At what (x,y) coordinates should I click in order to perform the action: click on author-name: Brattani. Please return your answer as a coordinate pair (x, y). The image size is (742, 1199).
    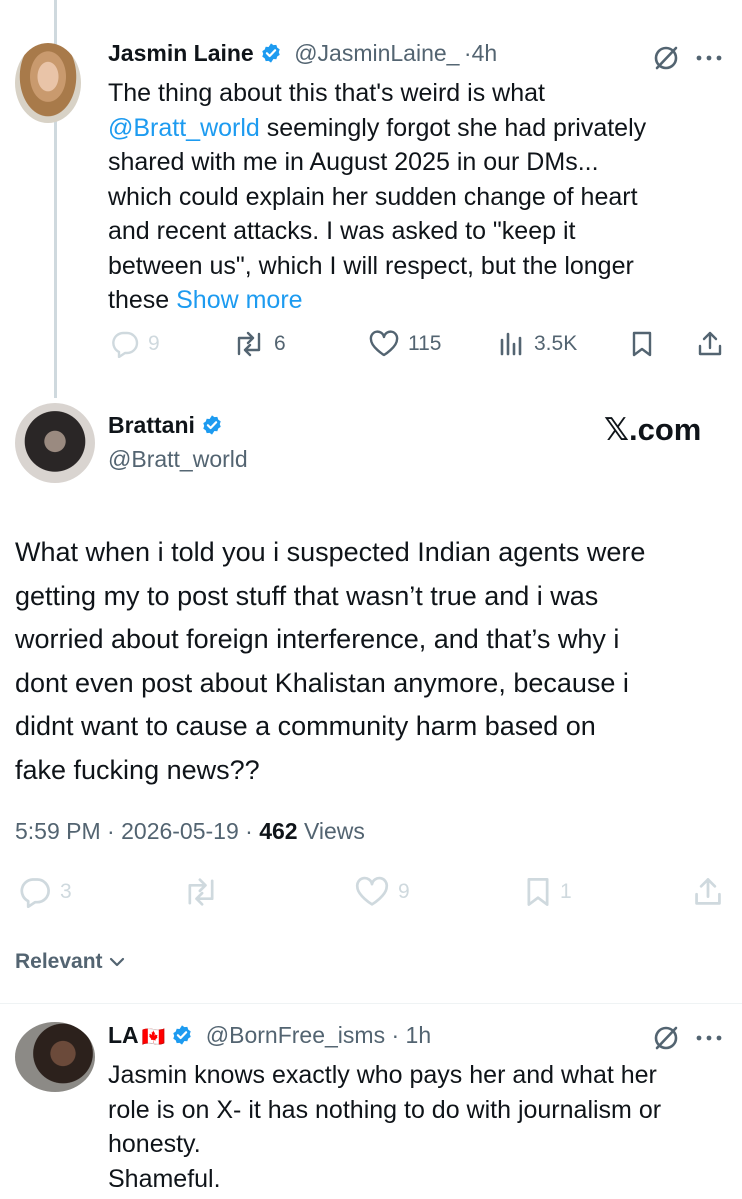
    Looking at the image, I should click on (151, 425).